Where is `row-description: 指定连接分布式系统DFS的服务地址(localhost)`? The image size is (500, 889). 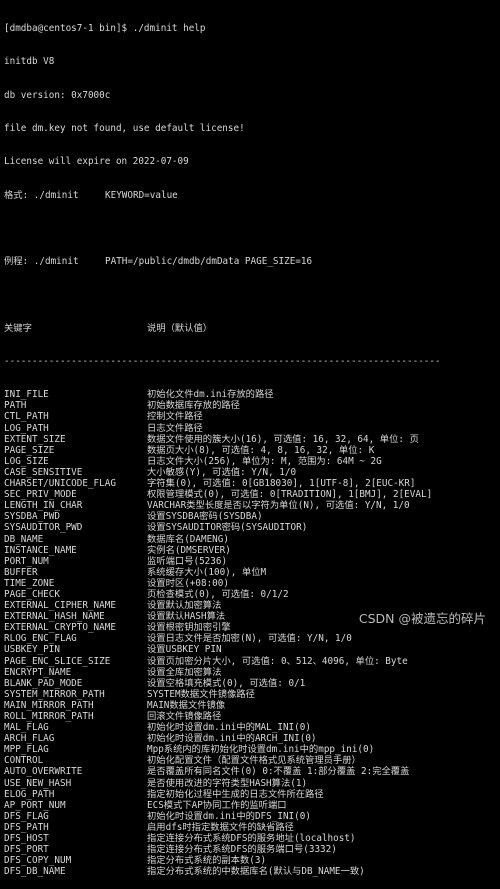
row-description: 指定连接分布式系统DFS的服务地址(localhost) is located at coordinates (251, 839).